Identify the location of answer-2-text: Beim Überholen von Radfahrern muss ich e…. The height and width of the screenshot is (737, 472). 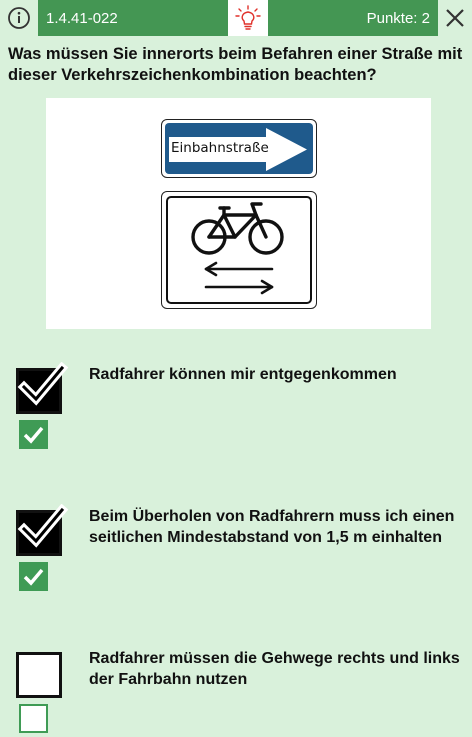
(277, 527).